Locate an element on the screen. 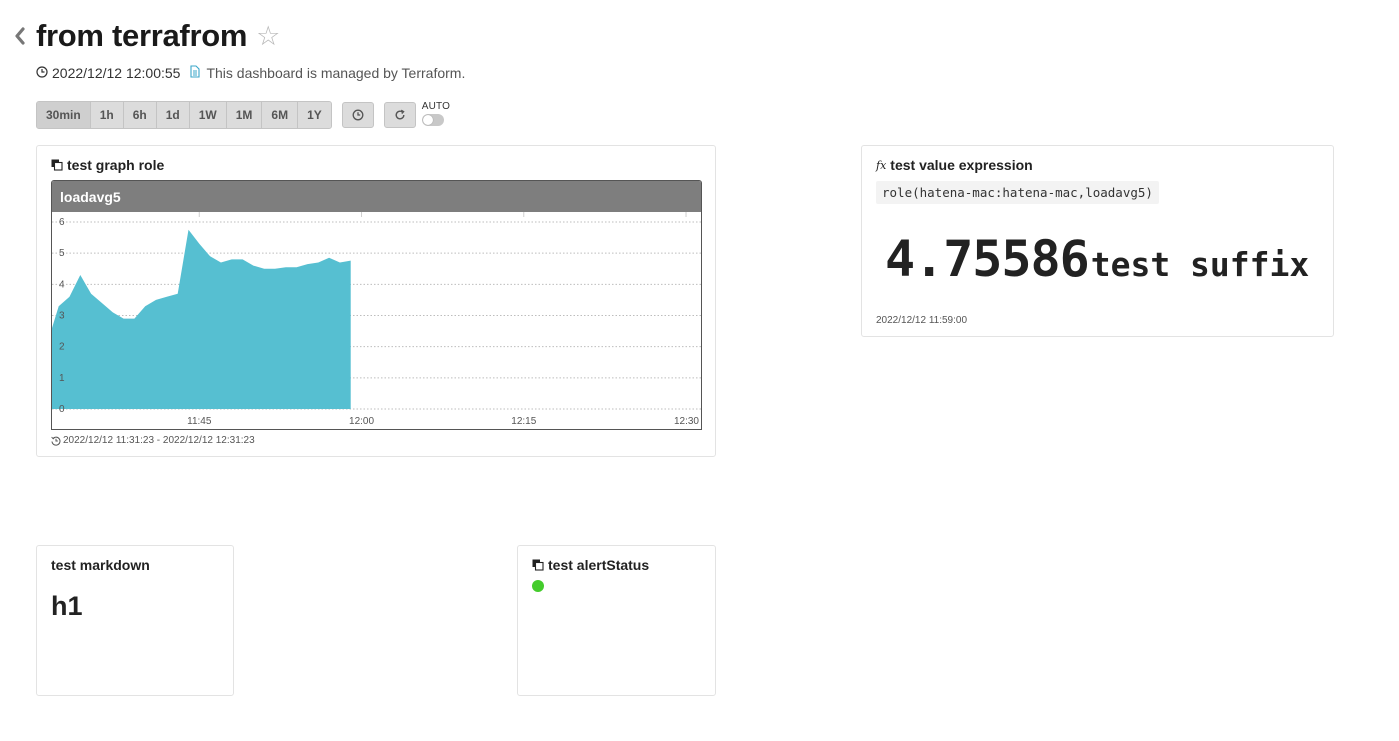 The image size is (1399, 741). refresh-icon is located at coordinates (400, 114).